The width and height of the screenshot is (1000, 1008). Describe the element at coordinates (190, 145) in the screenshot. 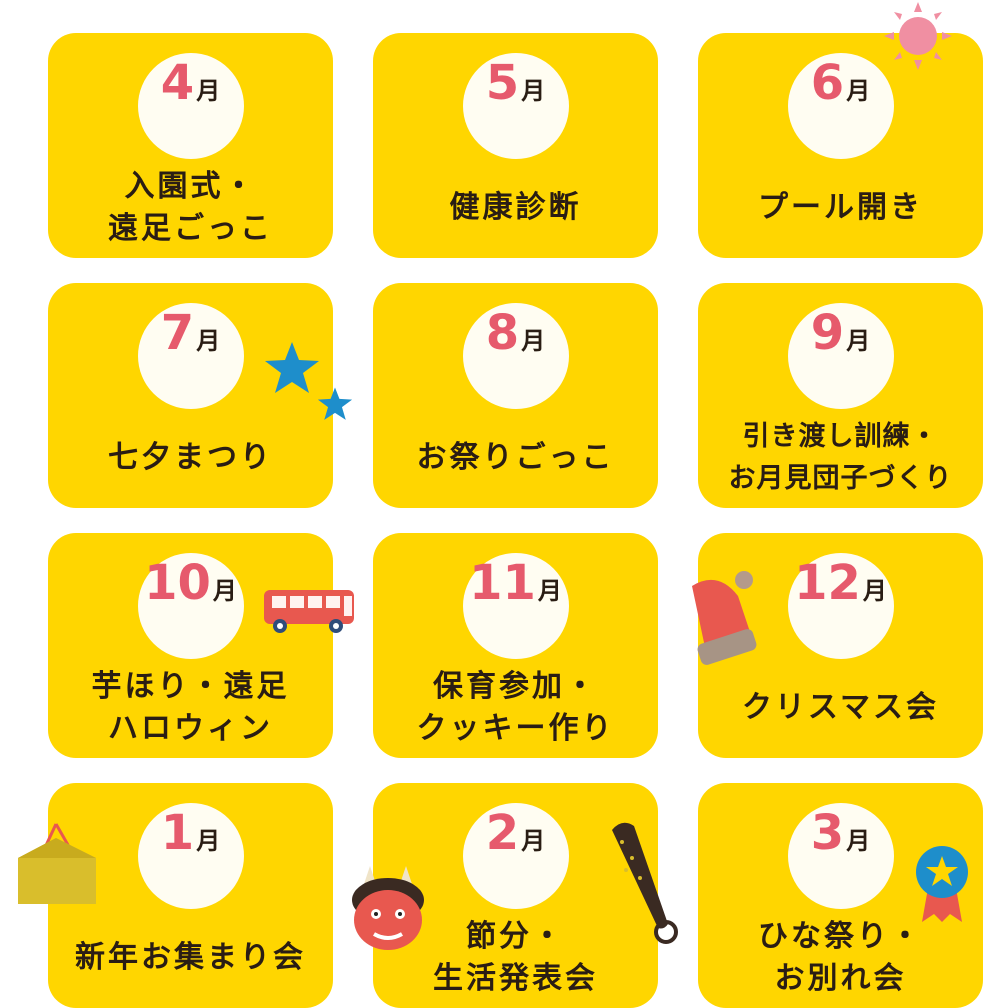

I see `card-april: 4月 入園式・ 遠足ごっこ` at that location.